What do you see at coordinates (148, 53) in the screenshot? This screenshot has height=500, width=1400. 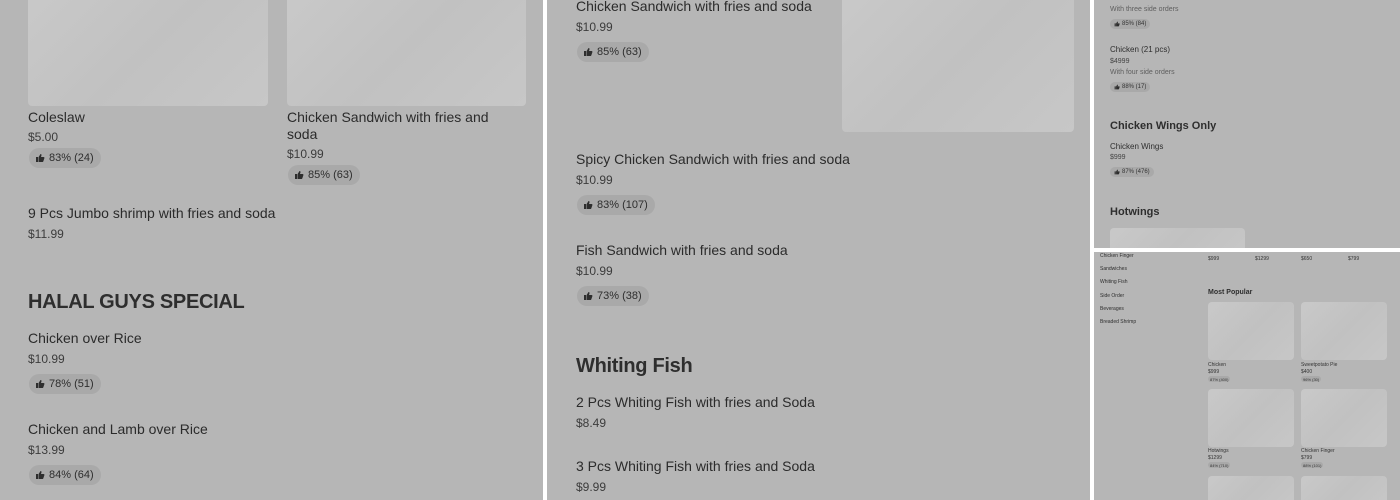 I see `coleslaw-image` at bounding box center [148, 53].